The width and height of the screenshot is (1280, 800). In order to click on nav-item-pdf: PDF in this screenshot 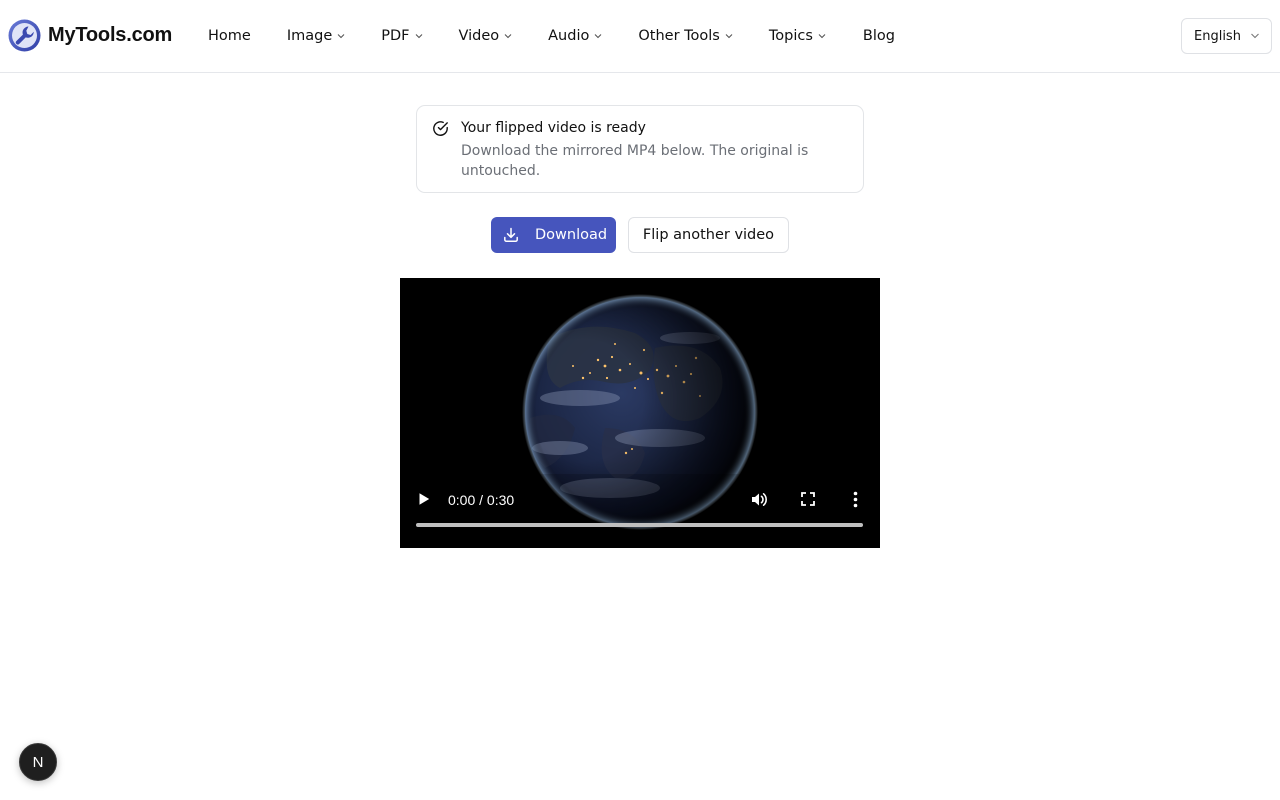, I will do `click(401, 36)`.